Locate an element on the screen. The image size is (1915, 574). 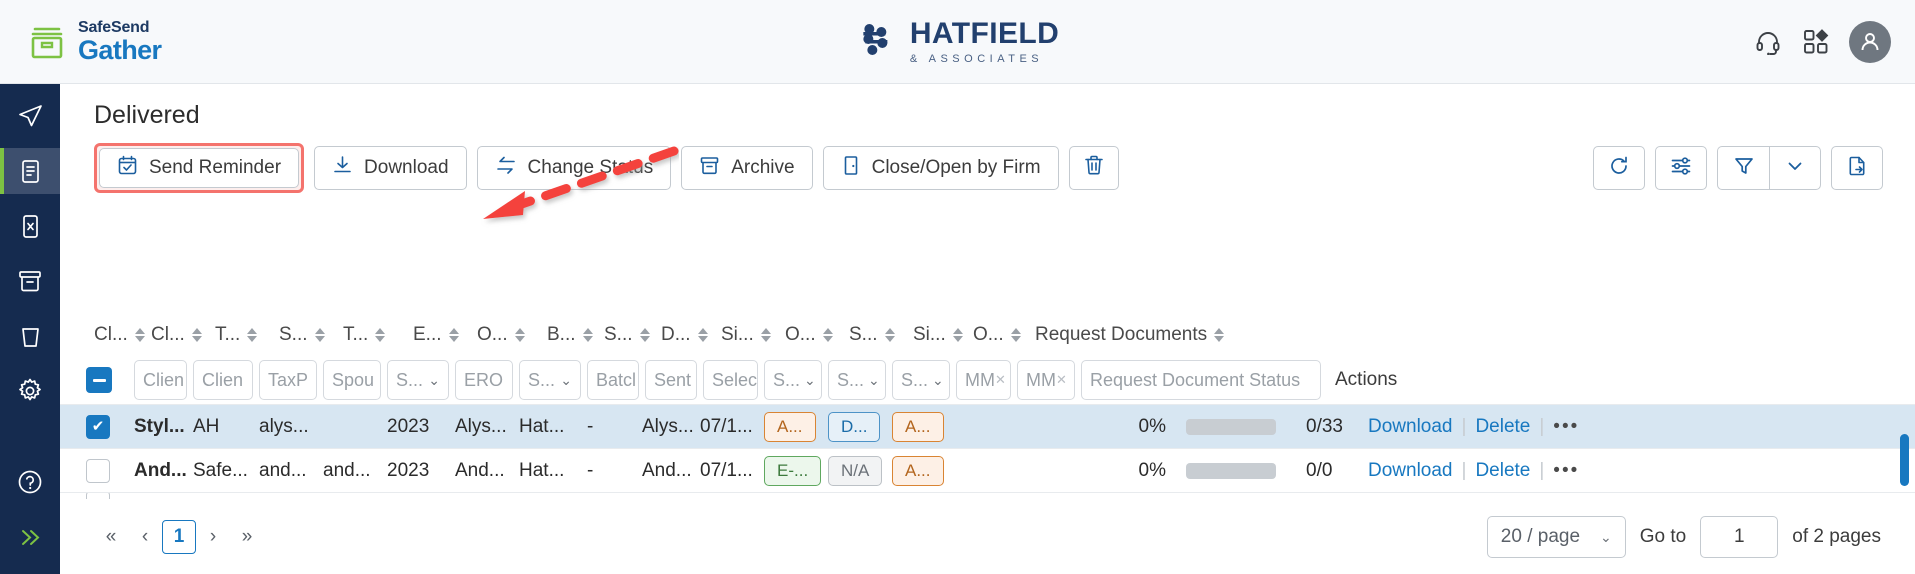
progress-bar is located at coordinates (1231, 426).